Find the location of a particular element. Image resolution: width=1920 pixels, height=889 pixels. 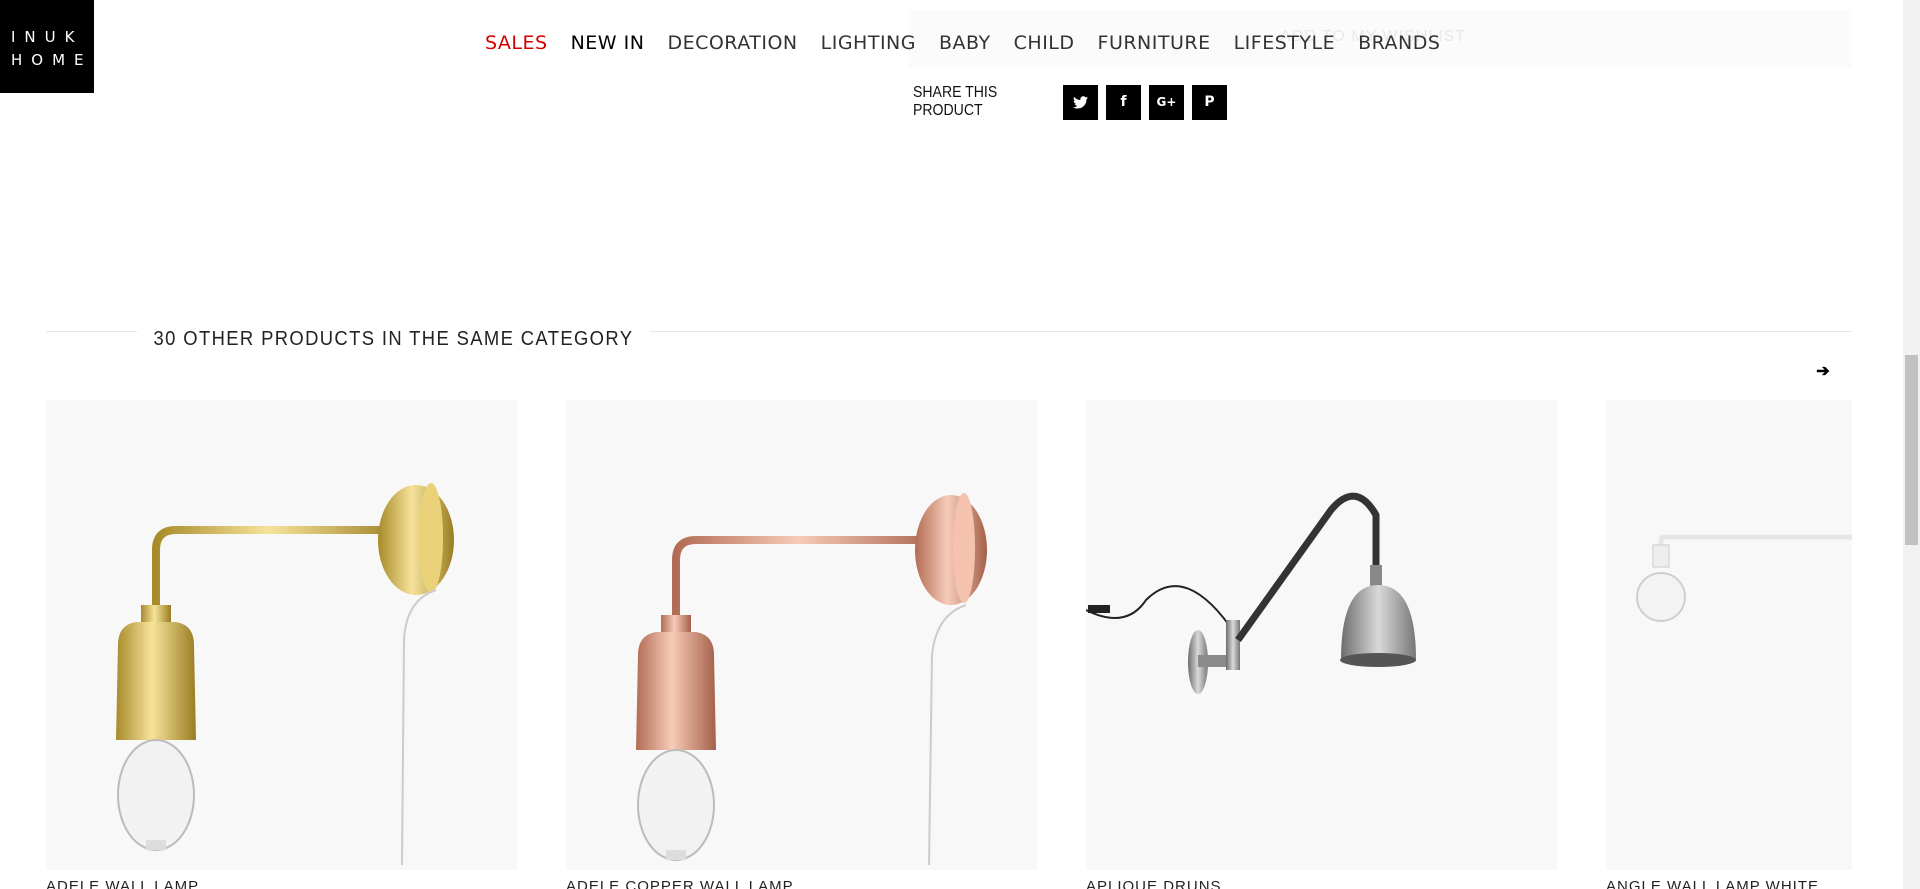

nav-item-decoration: DECORATION is located at coordinates (732, 43).